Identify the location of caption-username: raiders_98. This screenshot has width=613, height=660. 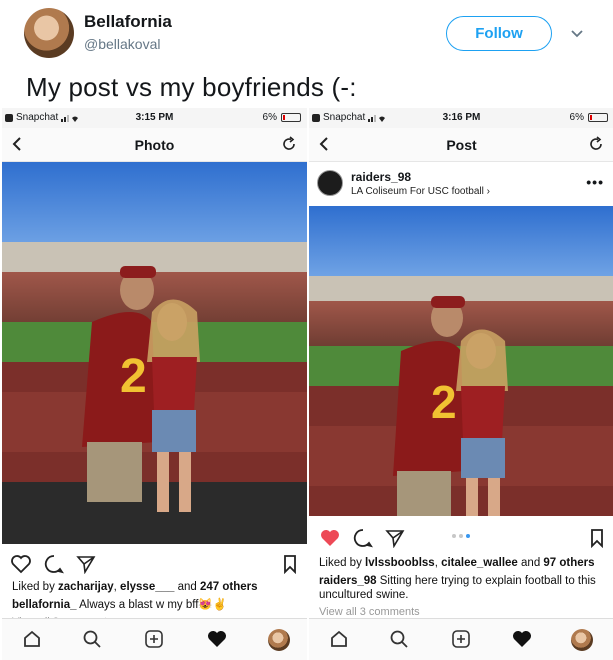
(348, 581).